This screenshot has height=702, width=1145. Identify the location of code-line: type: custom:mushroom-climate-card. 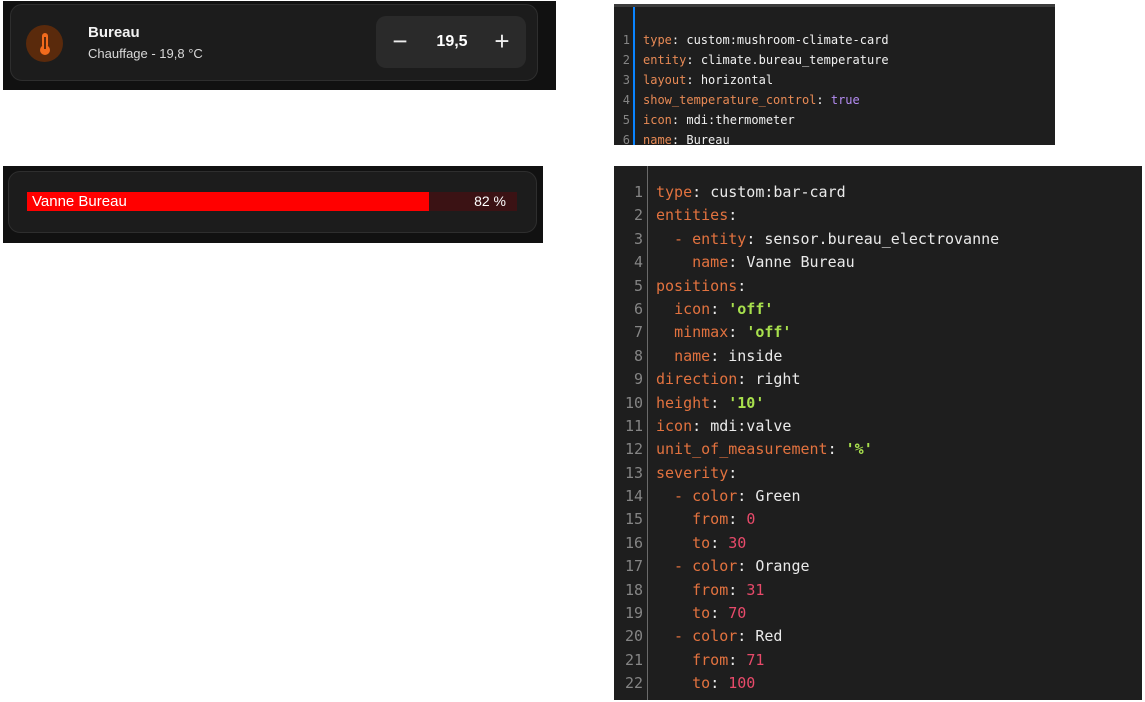
(766, 40).